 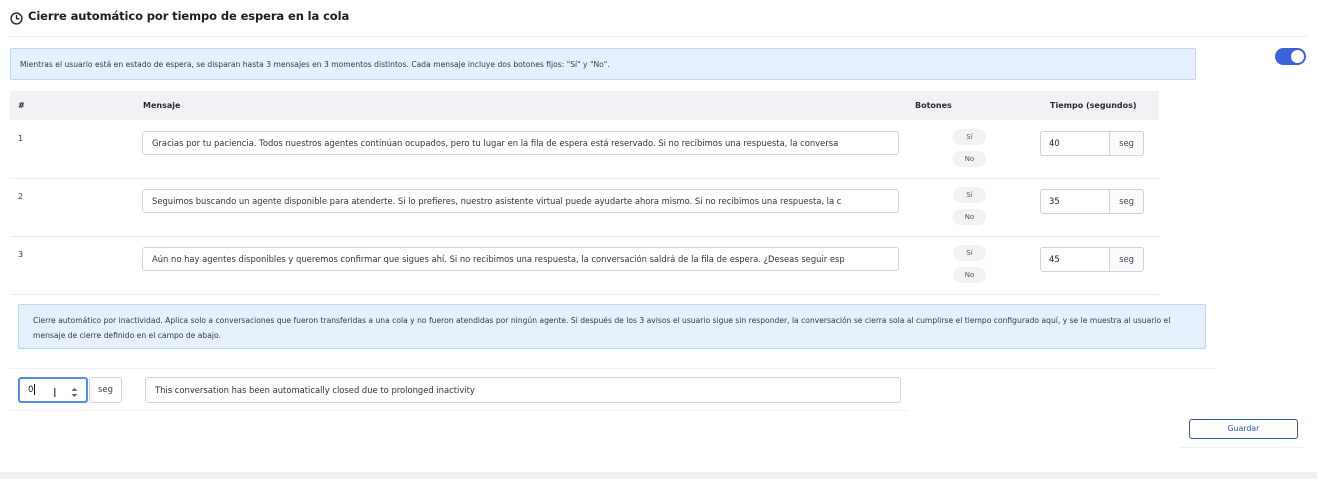 I want to click on row-number: 3, so click(x=21, y=254).